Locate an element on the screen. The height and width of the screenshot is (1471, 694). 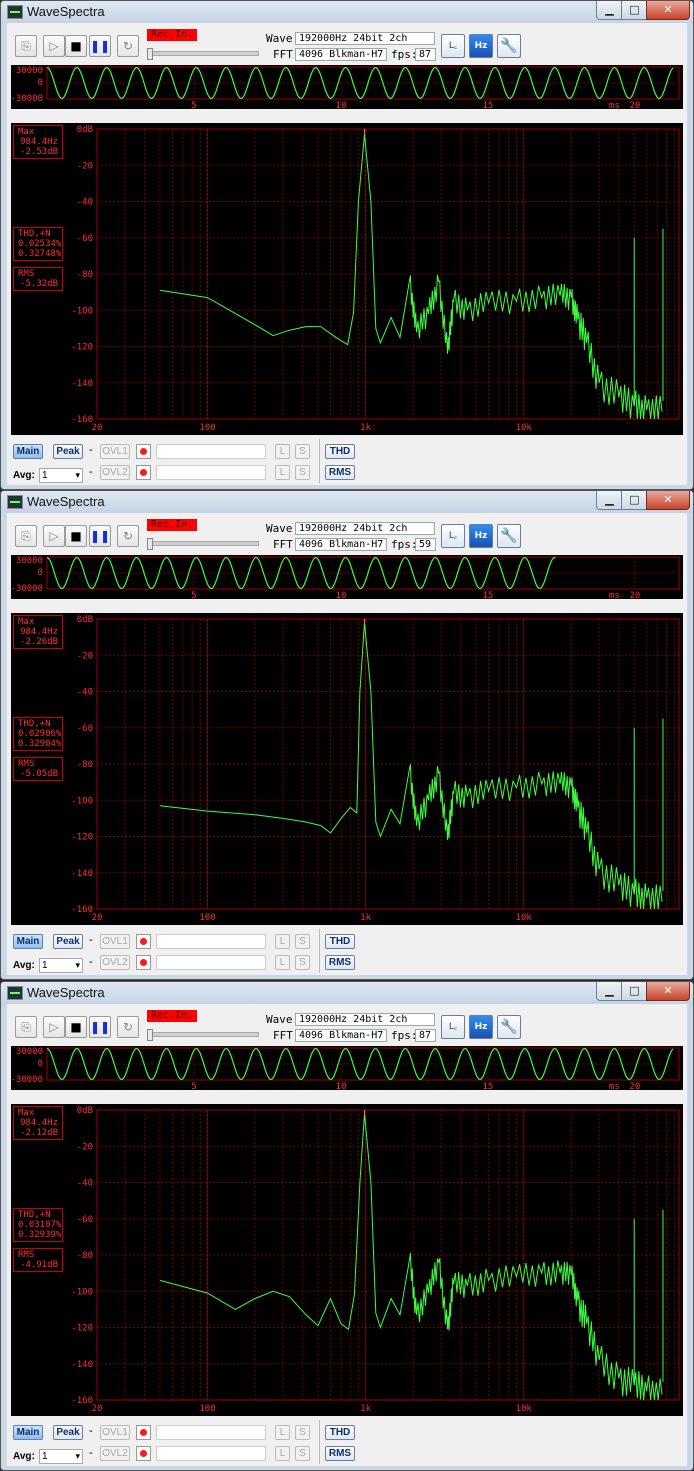
rec-input-label: Rec.In. is located at coordinates (172, 525).